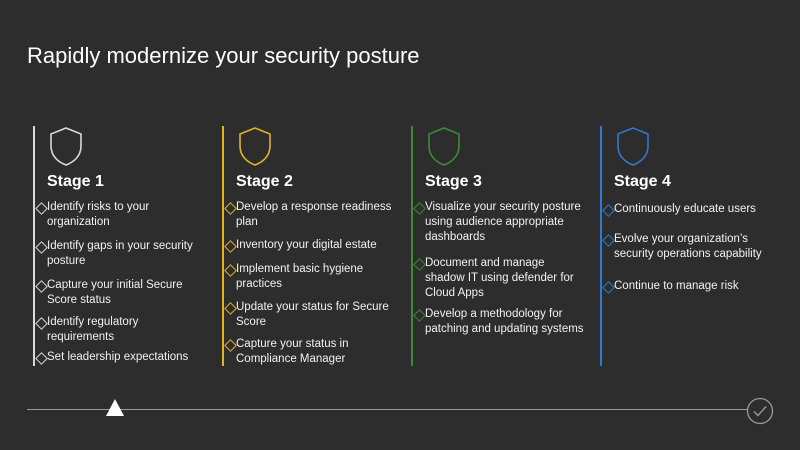  I want to click on stage-2-item: Implement basic hygiene practices, so click(310, 277).